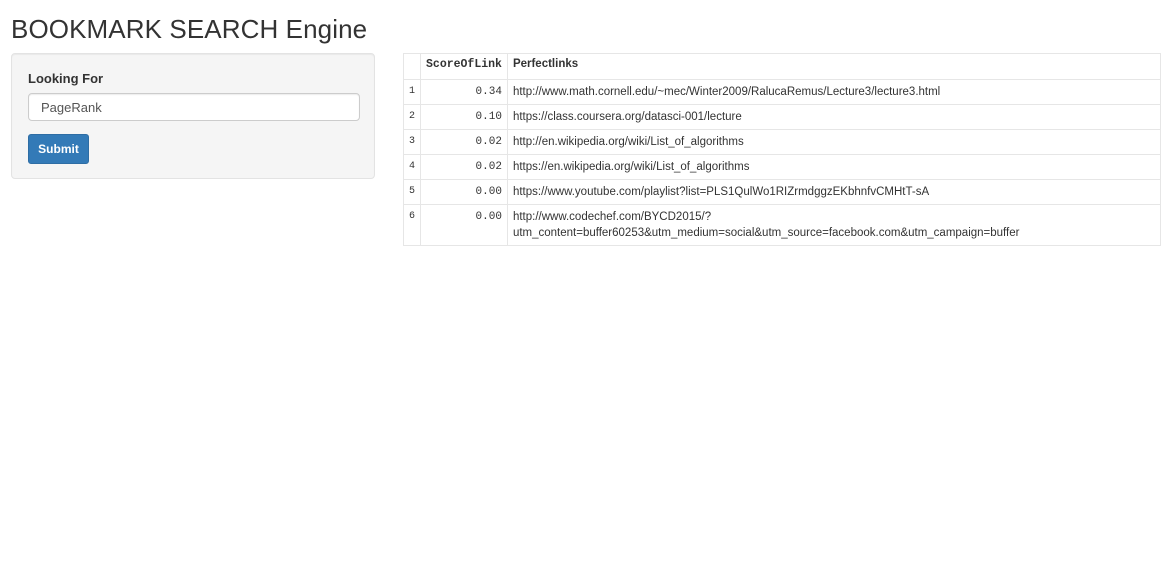  I want to click on row-score: 0.34, so click(464, 92).